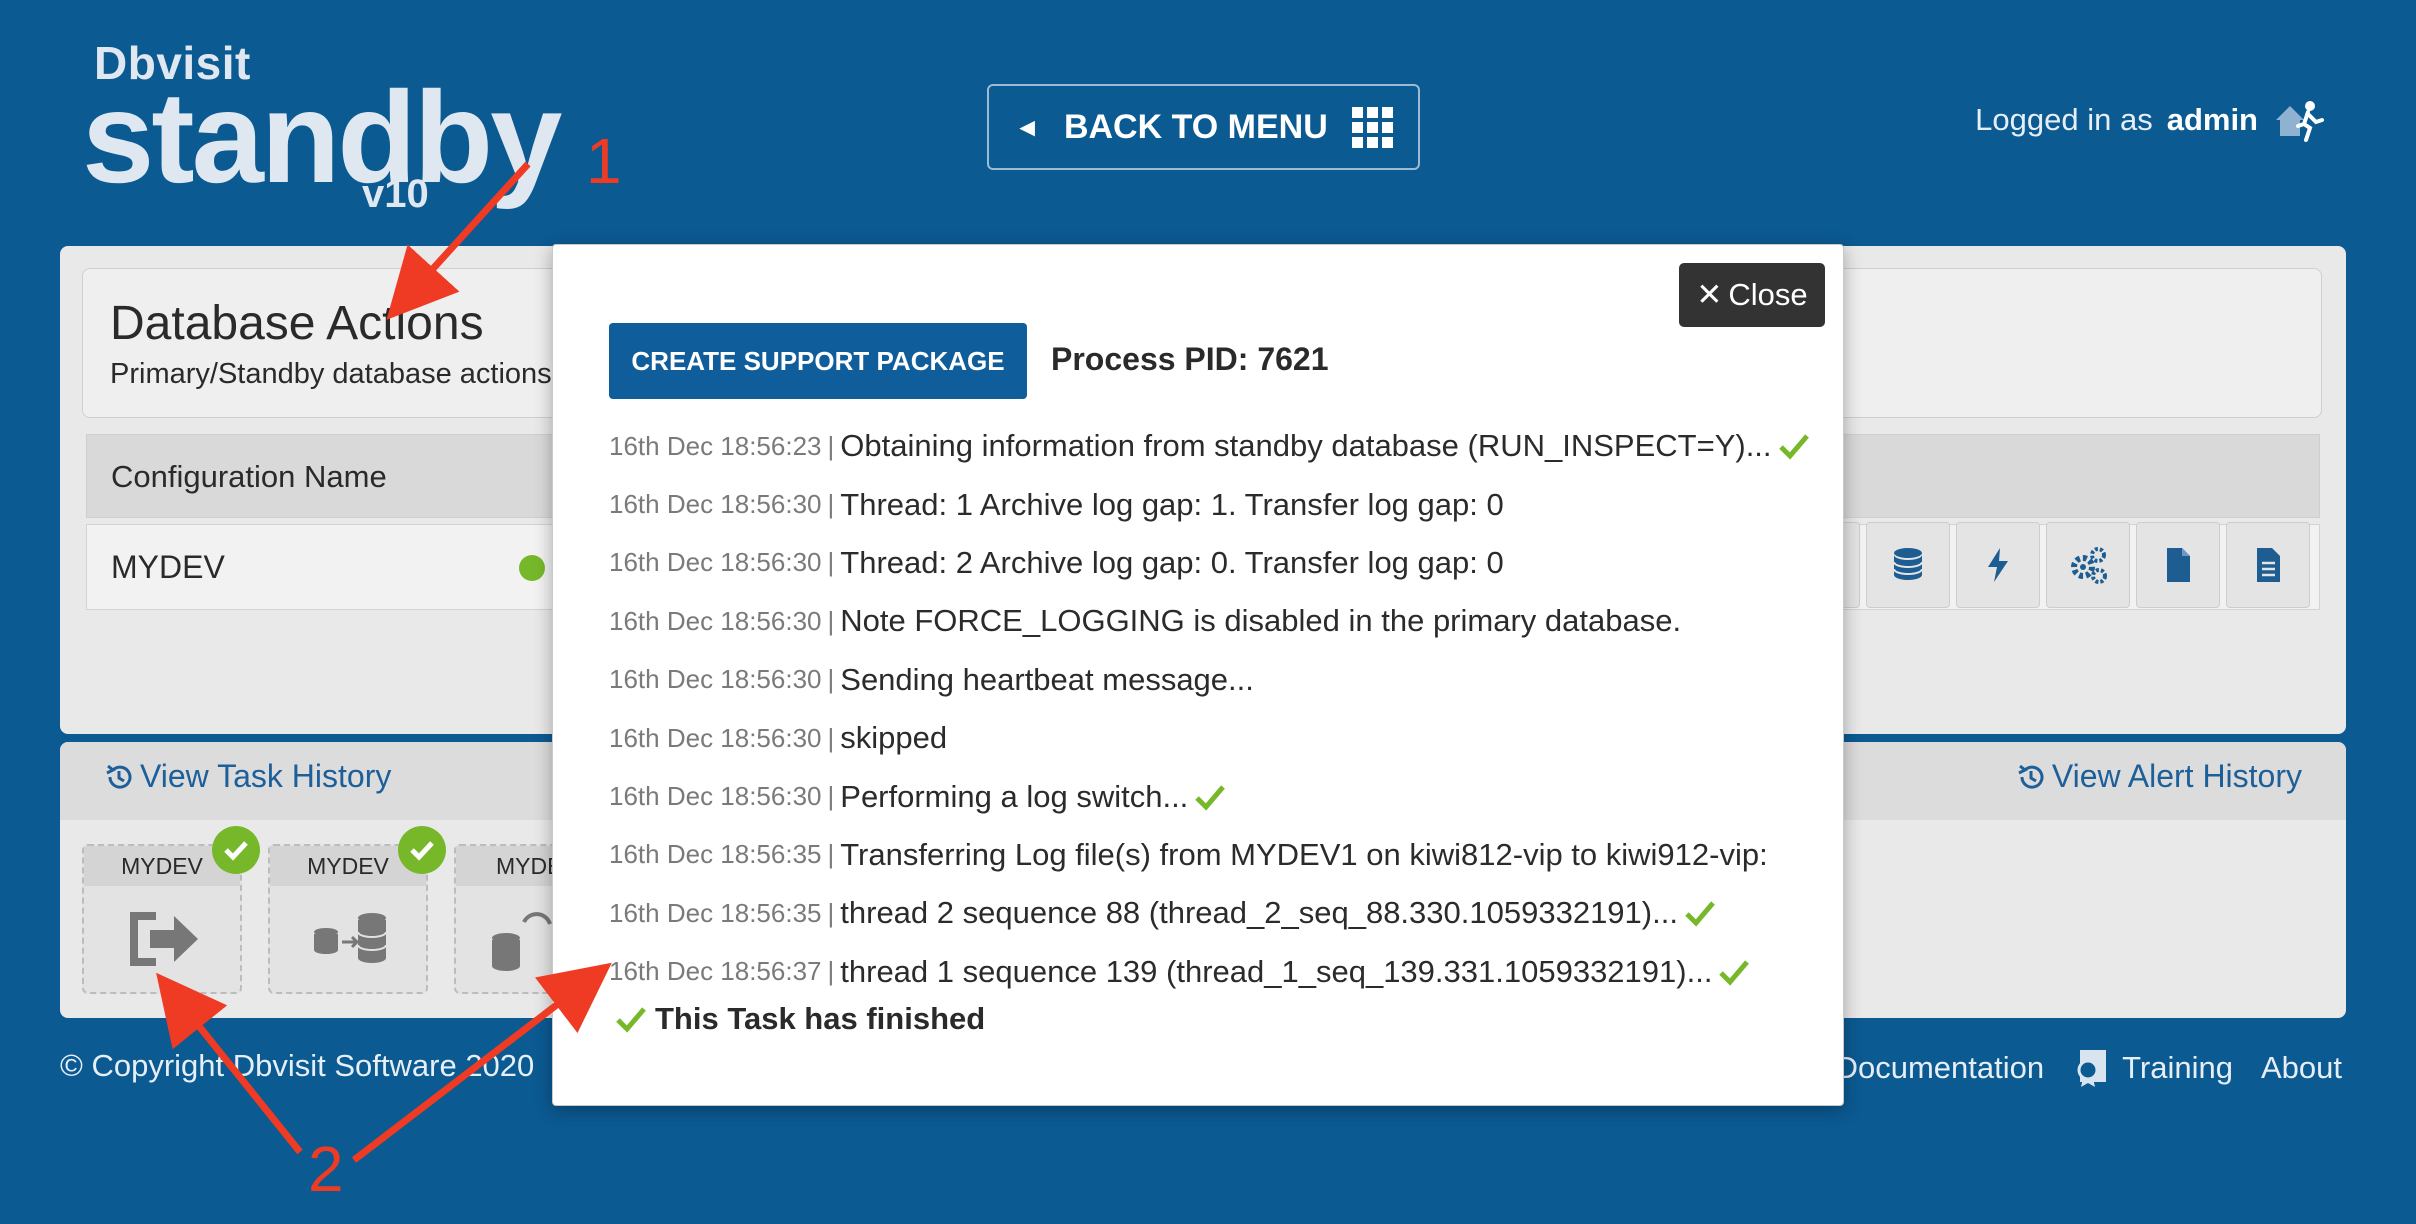 The width and height of the screenshot is (2416, 1224). What do you see at coordinates (1709, 294) in the screenshot?
I see `close-icon: ✕` at bounding box center [1709, 294].